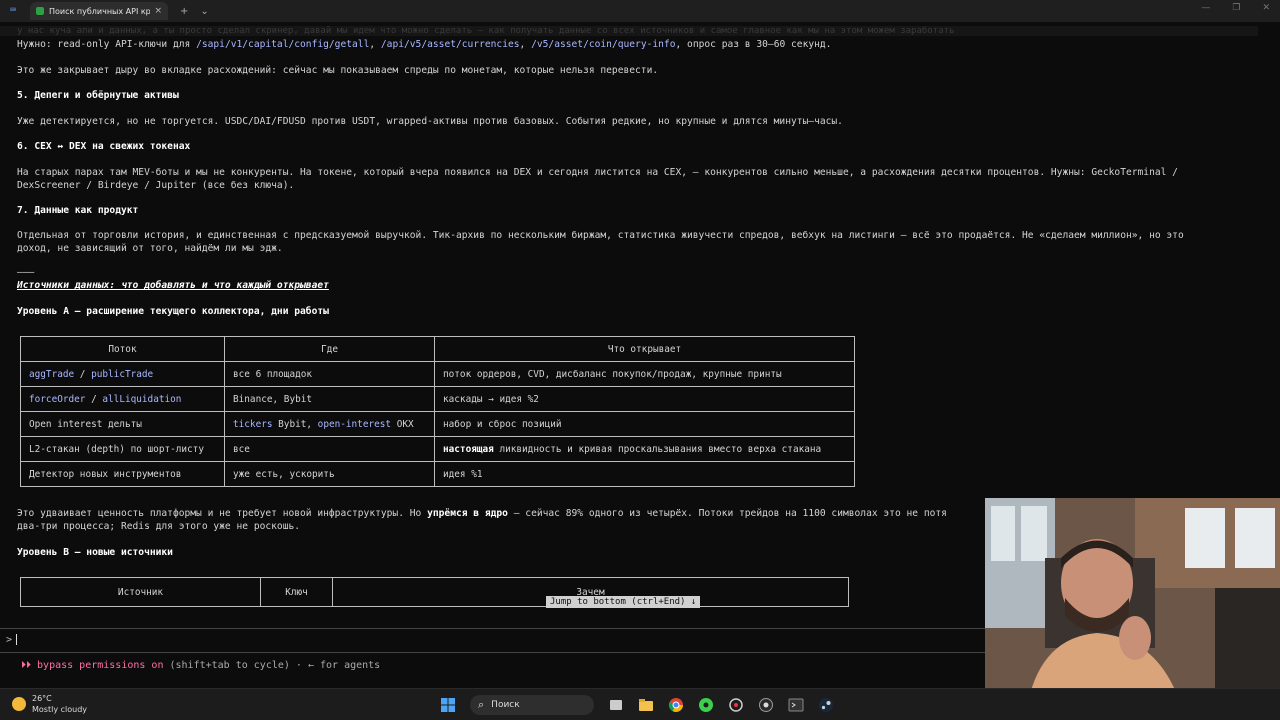  What do you see at coordinates (616, 705) in the screenshot?
I see `task-view-icon` at bounding box center [616, 705].